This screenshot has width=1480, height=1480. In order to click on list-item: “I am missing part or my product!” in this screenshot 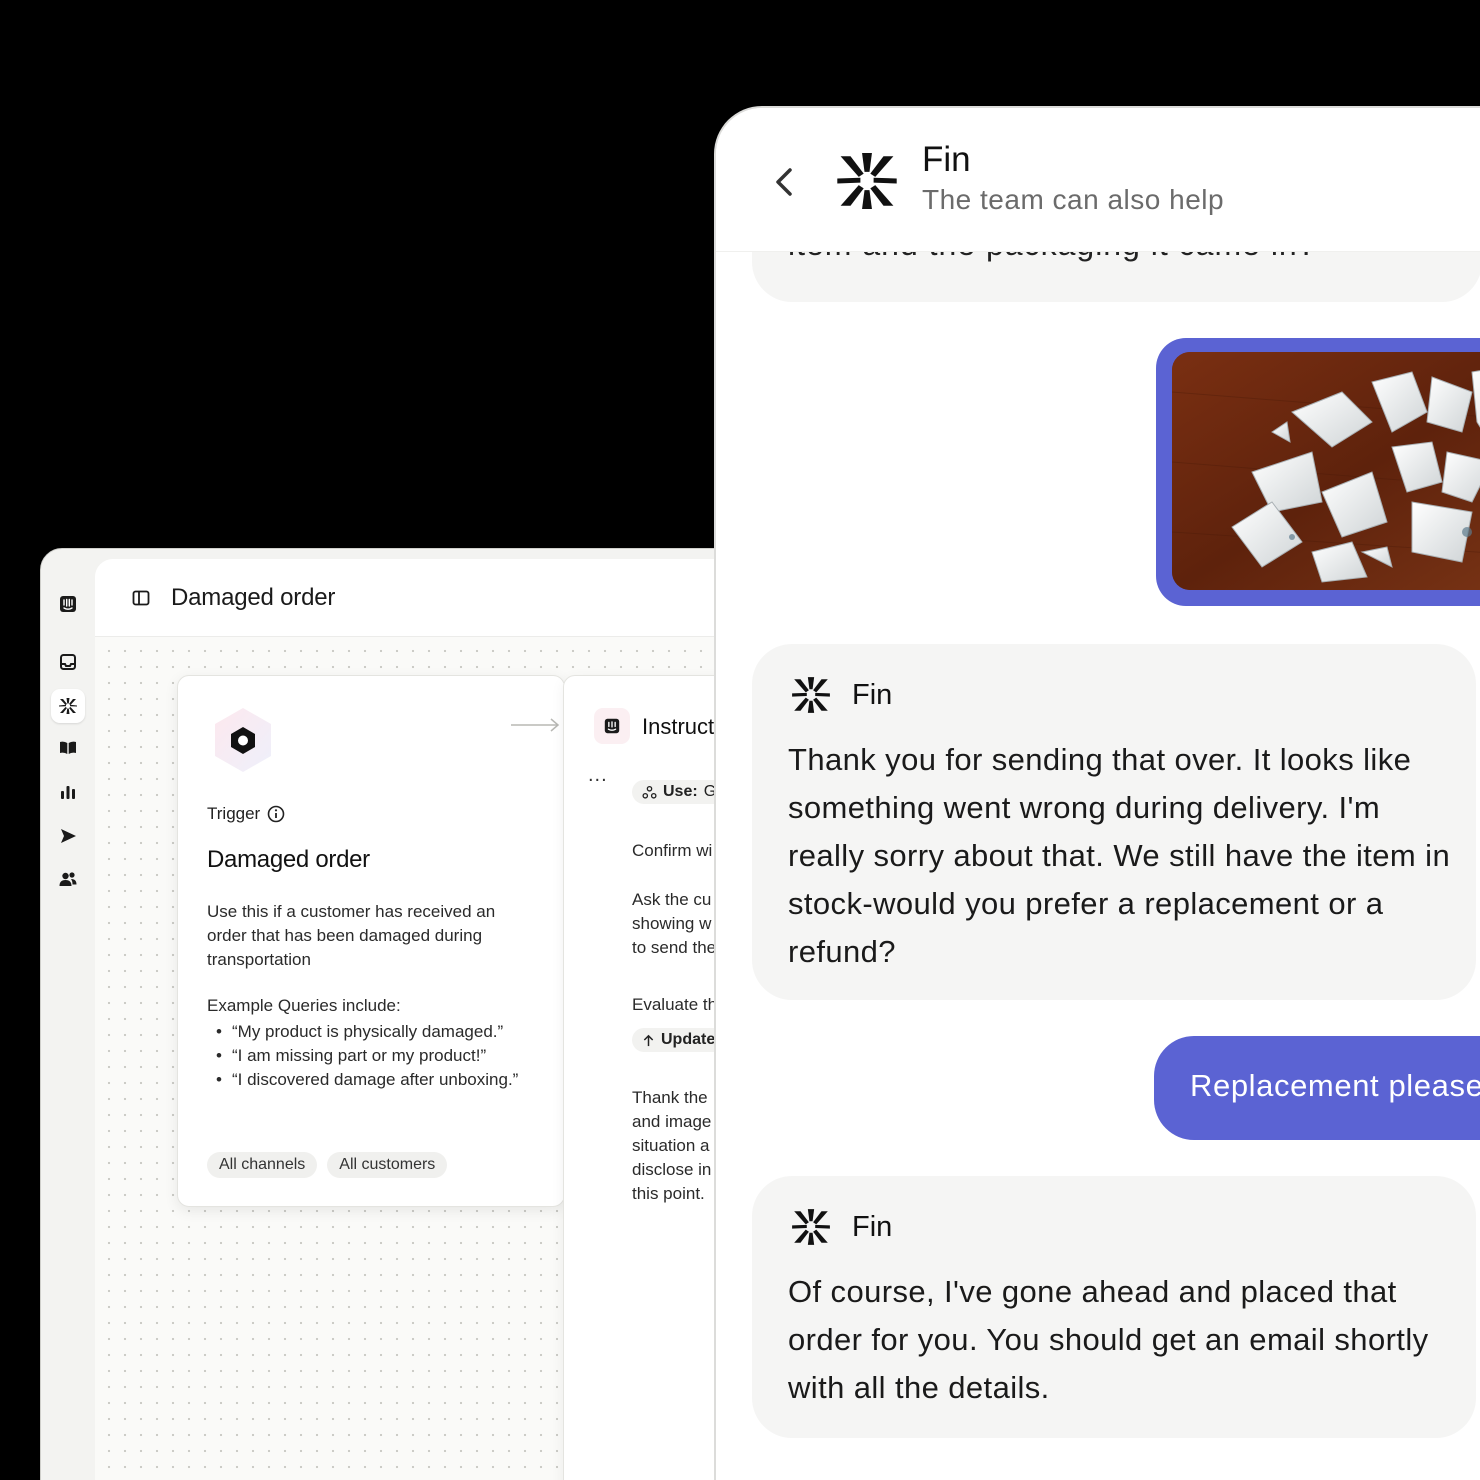, I will do `click(372, 1056)`.